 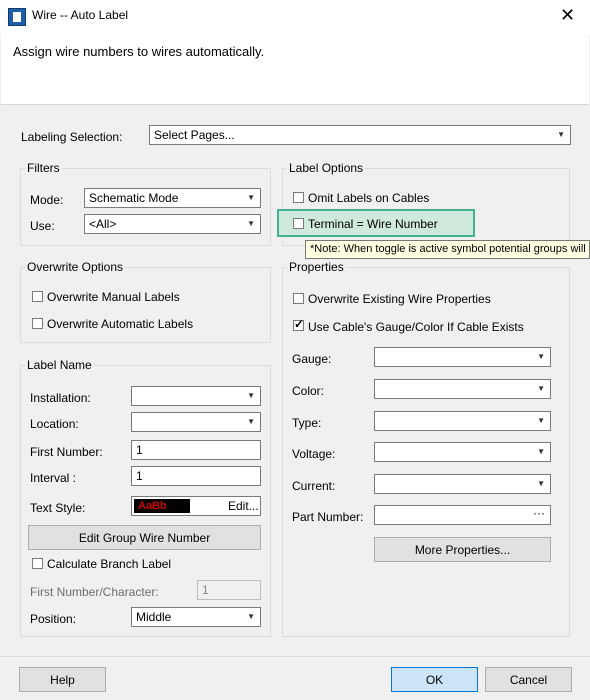 I want to click on overwrite-options-title: Overwrite Options, so click(x=75, y=267).